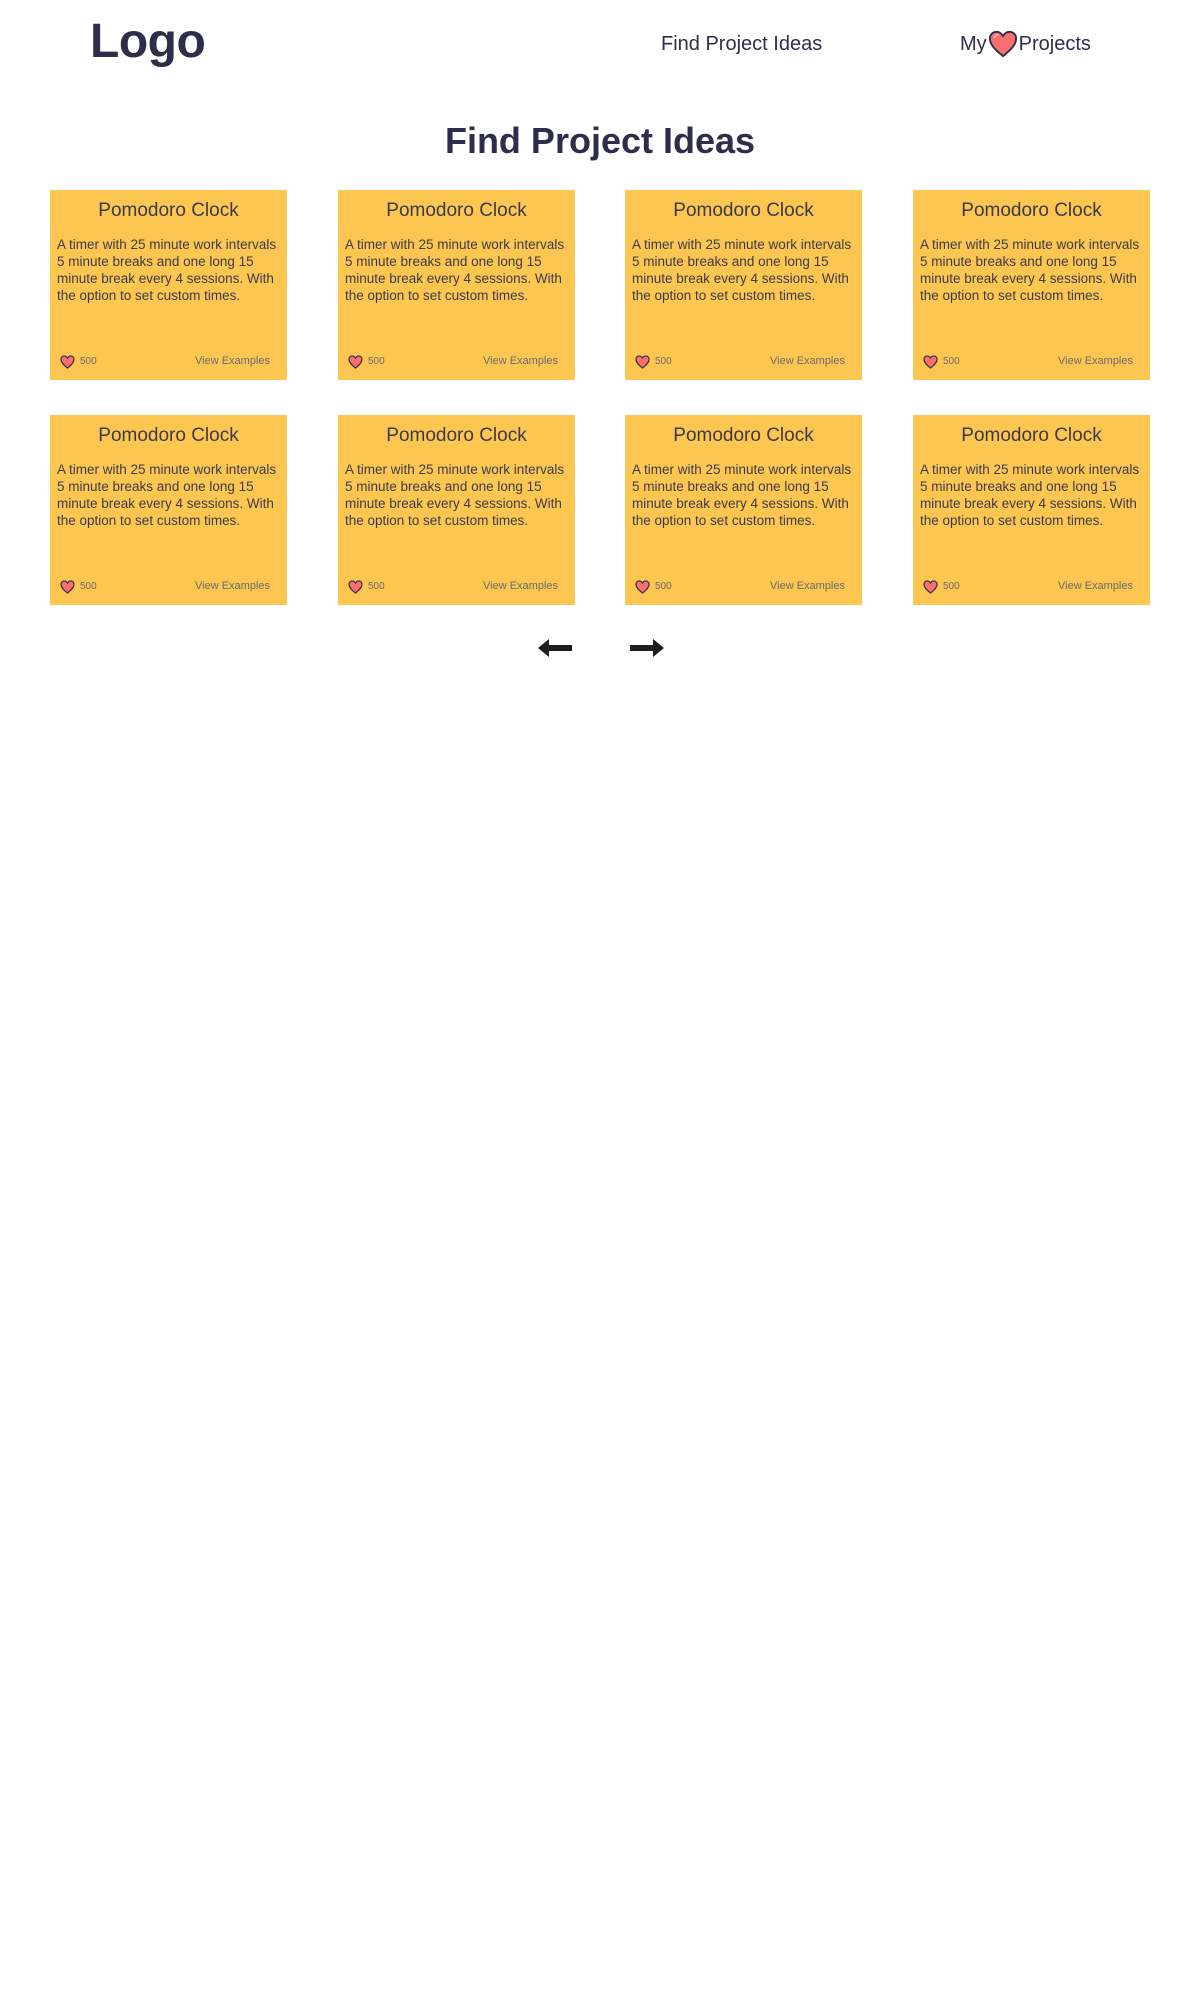 Image resolution: width=1200 pixels, height=2000 pixels. What do you see at coordinates (148, 41) in the screenshot?
I see `logo: Logo` at bounding box center [148, 41].